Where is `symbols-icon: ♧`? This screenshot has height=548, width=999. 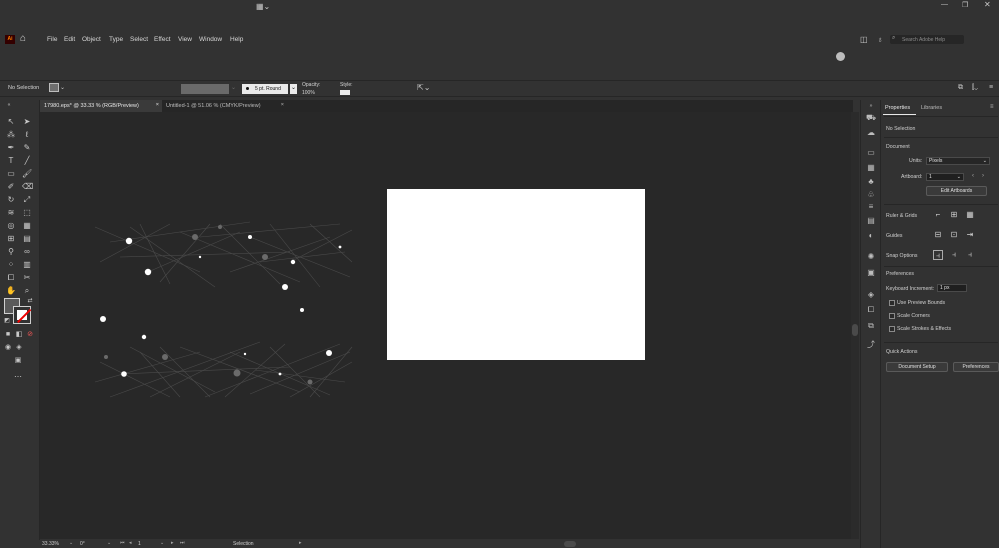
symbols-icon: ♧ is located at coordinates (871, 194).